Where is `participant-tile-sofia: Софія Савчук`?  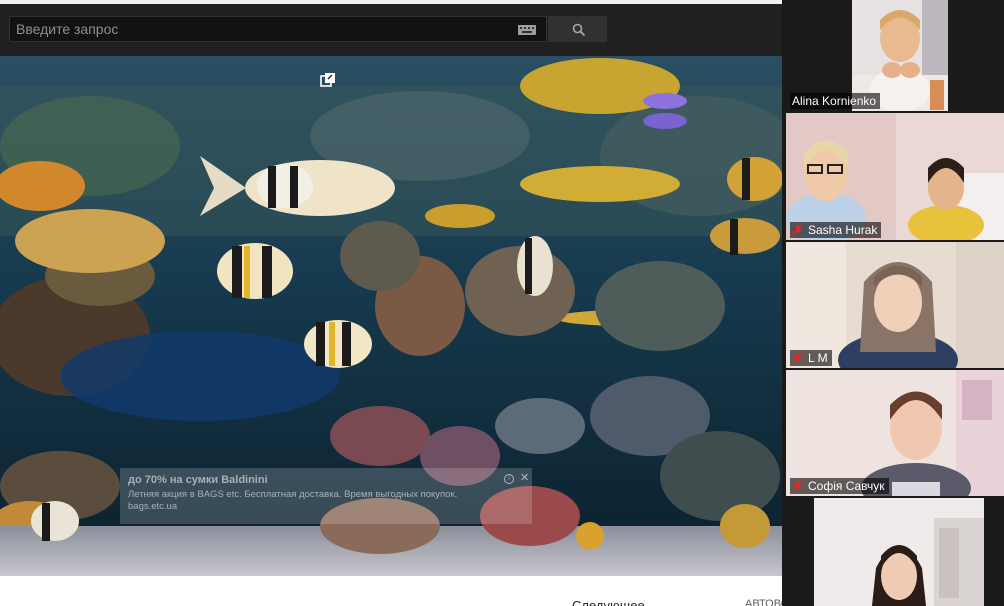
participant-tile-sofia: Софія Савчук is located at coordinates (895, 433).